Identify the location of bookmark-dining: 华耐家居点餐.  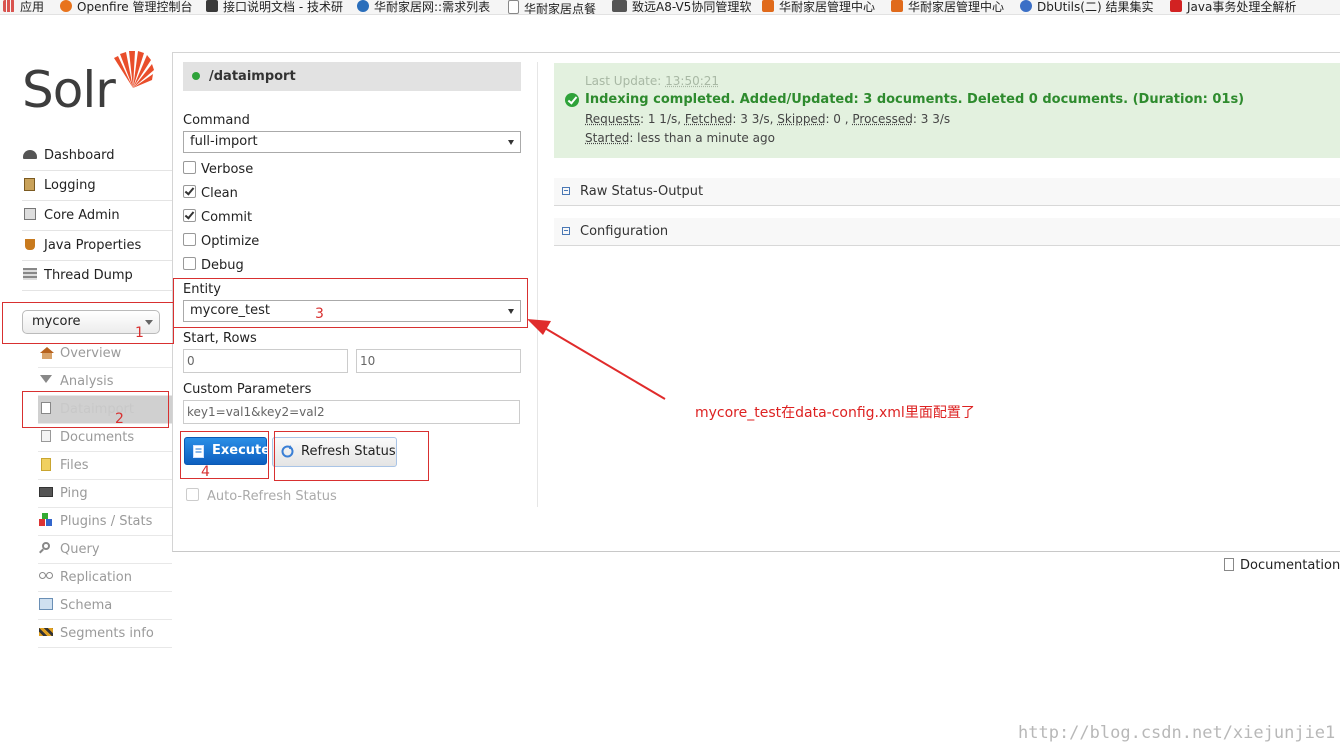
(558, 7).